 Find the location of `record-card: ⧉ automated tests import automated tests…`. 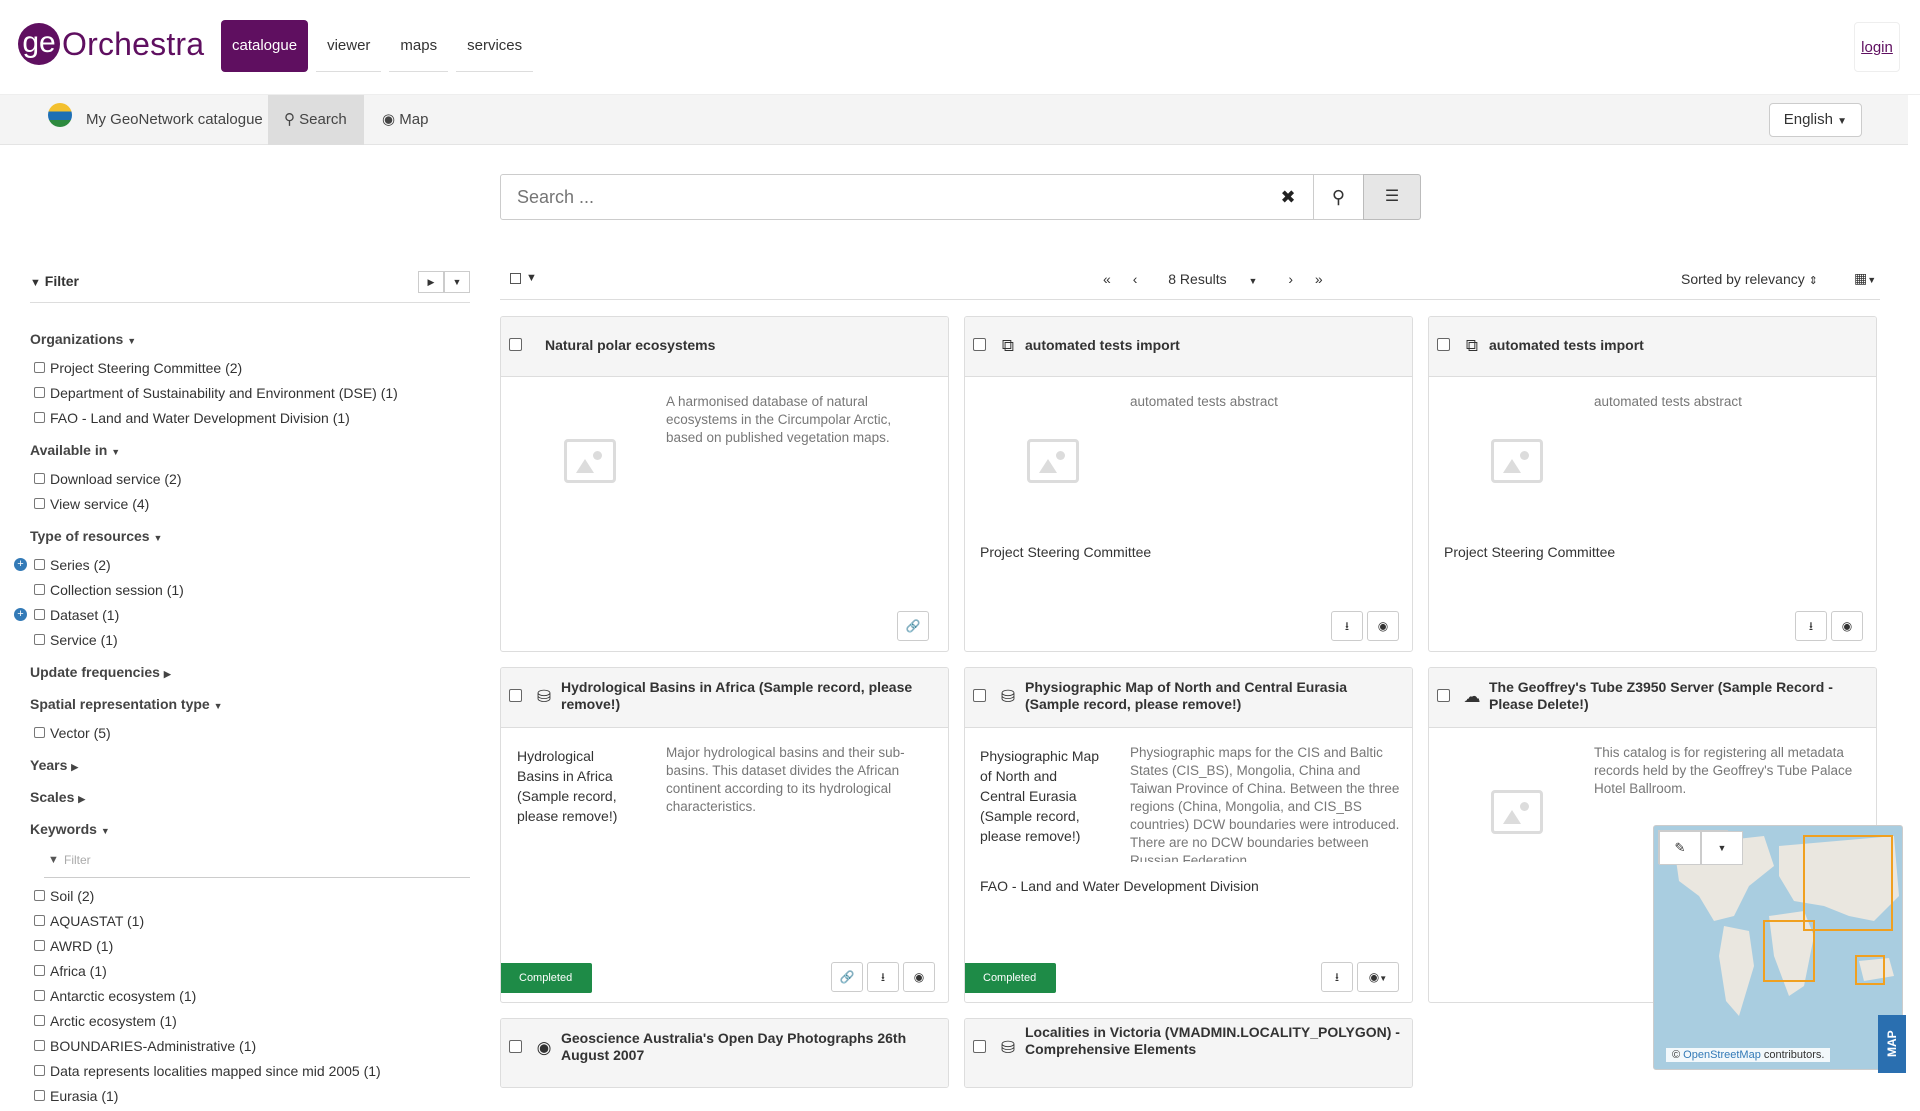

record-card: ⧉ automated tests import automated tests… is located at coordinates (1652, 484).